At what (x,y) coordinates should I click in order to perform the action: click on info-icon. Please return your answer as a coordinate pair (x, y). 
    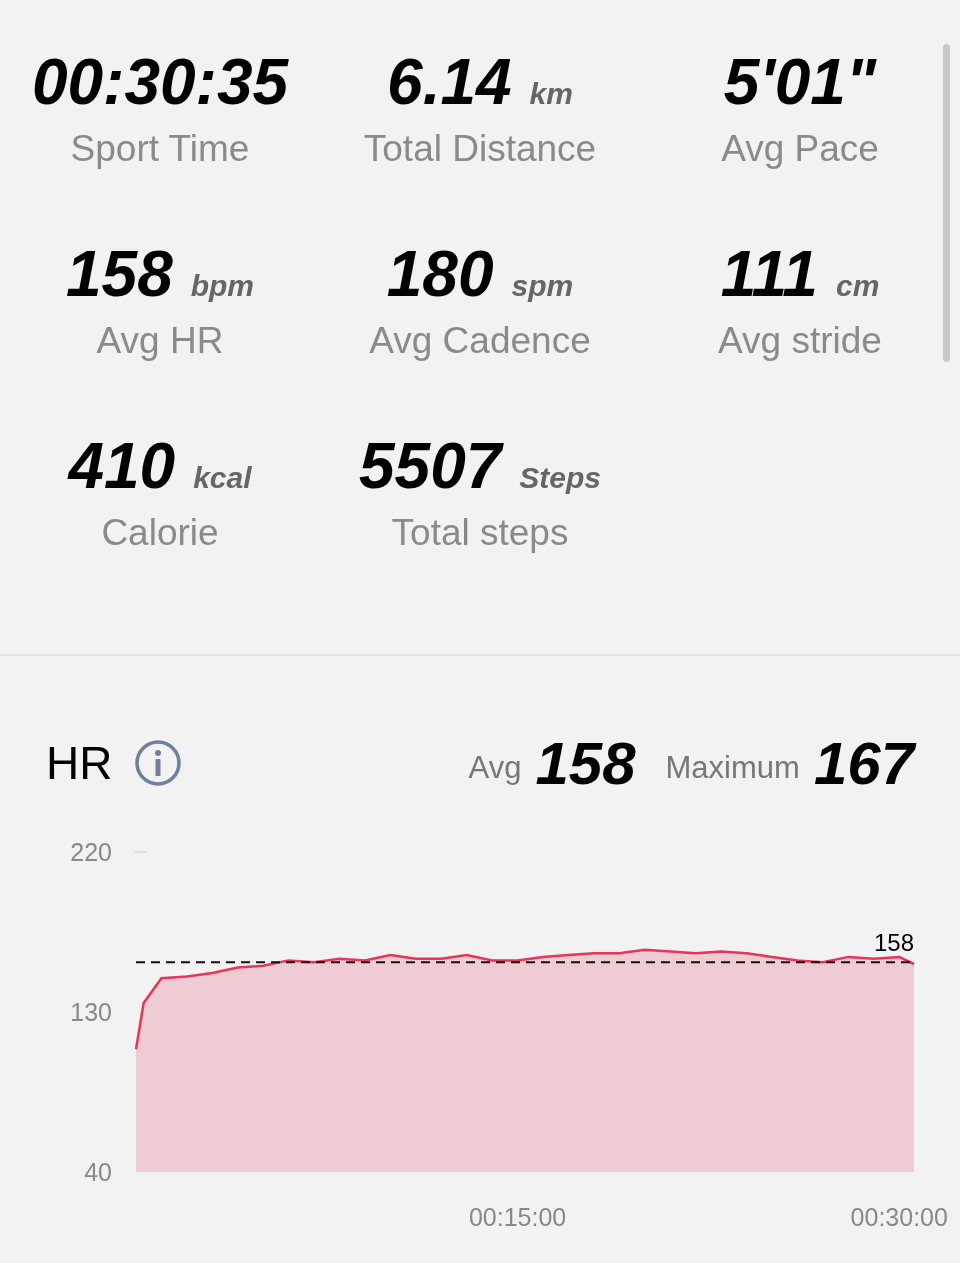
    Looking at the image, I should click on (158, 763).